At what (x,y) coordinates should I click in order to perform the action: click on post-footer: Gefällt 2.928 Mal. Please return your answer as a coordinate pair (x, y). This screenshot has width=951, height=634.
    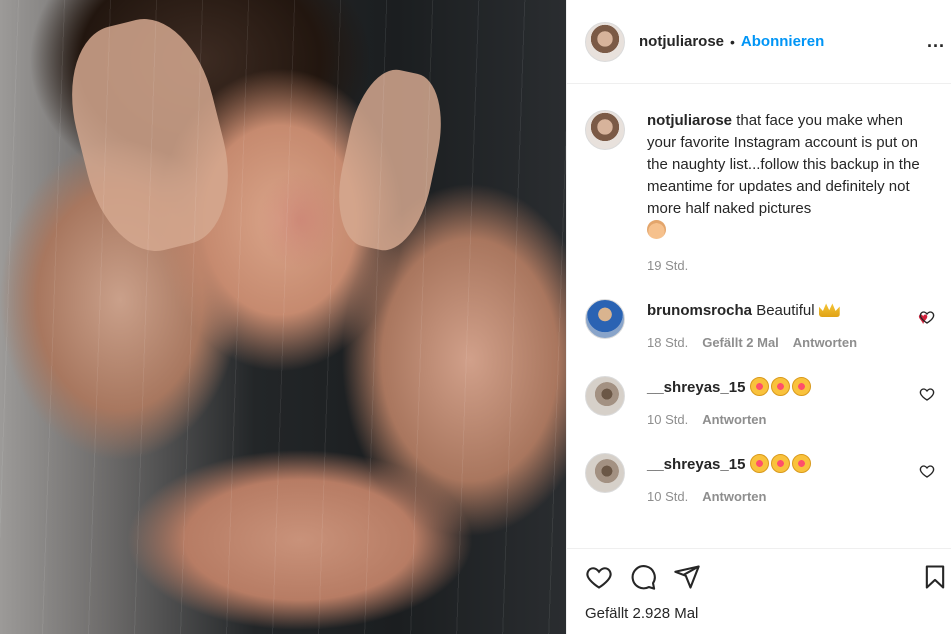
    Looking at the image, I should click on (759, 591).